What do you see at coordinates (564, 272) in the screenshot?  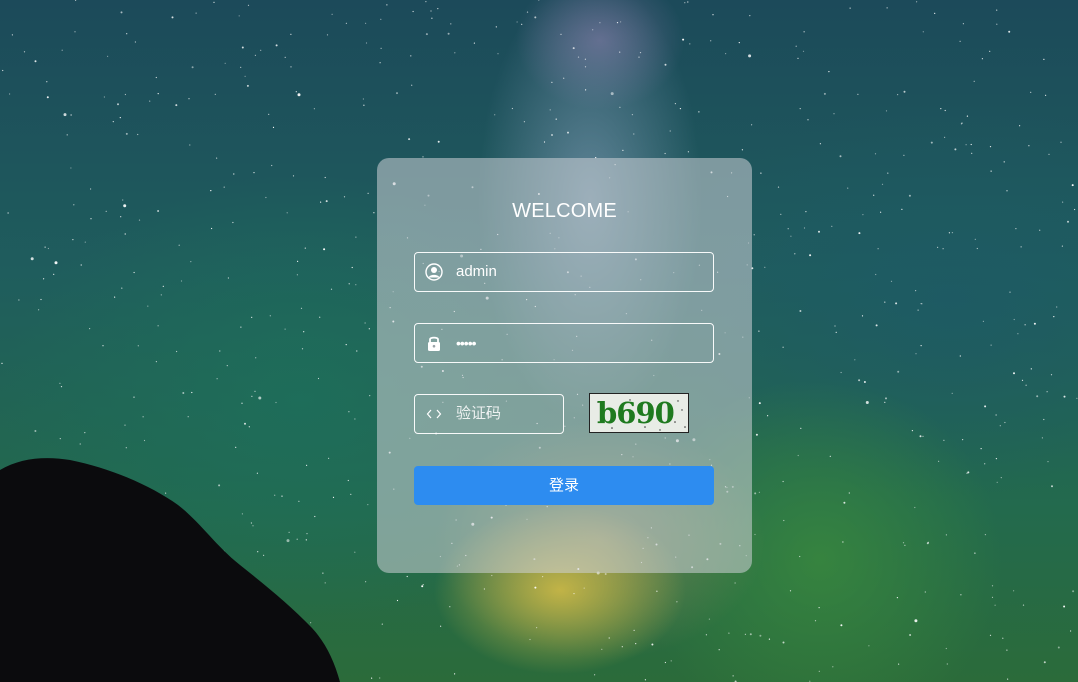 I see `username-field: admin` at bounding box center [564, 272].